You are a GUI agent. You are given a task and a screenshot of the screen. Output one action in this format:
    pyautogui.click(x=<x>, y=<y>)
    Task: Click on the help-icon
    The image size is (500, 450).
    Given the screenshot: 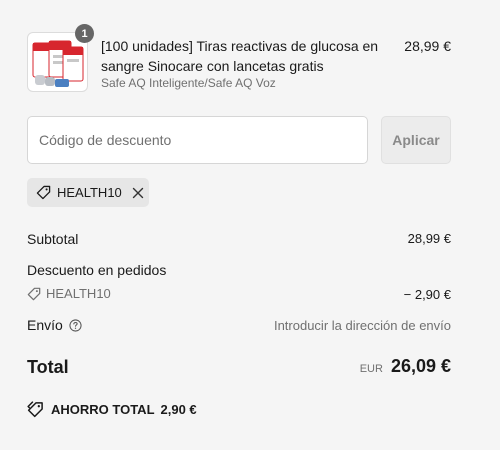 What is the action you would take?
    pyautogui.click(x=75, y=325)
    